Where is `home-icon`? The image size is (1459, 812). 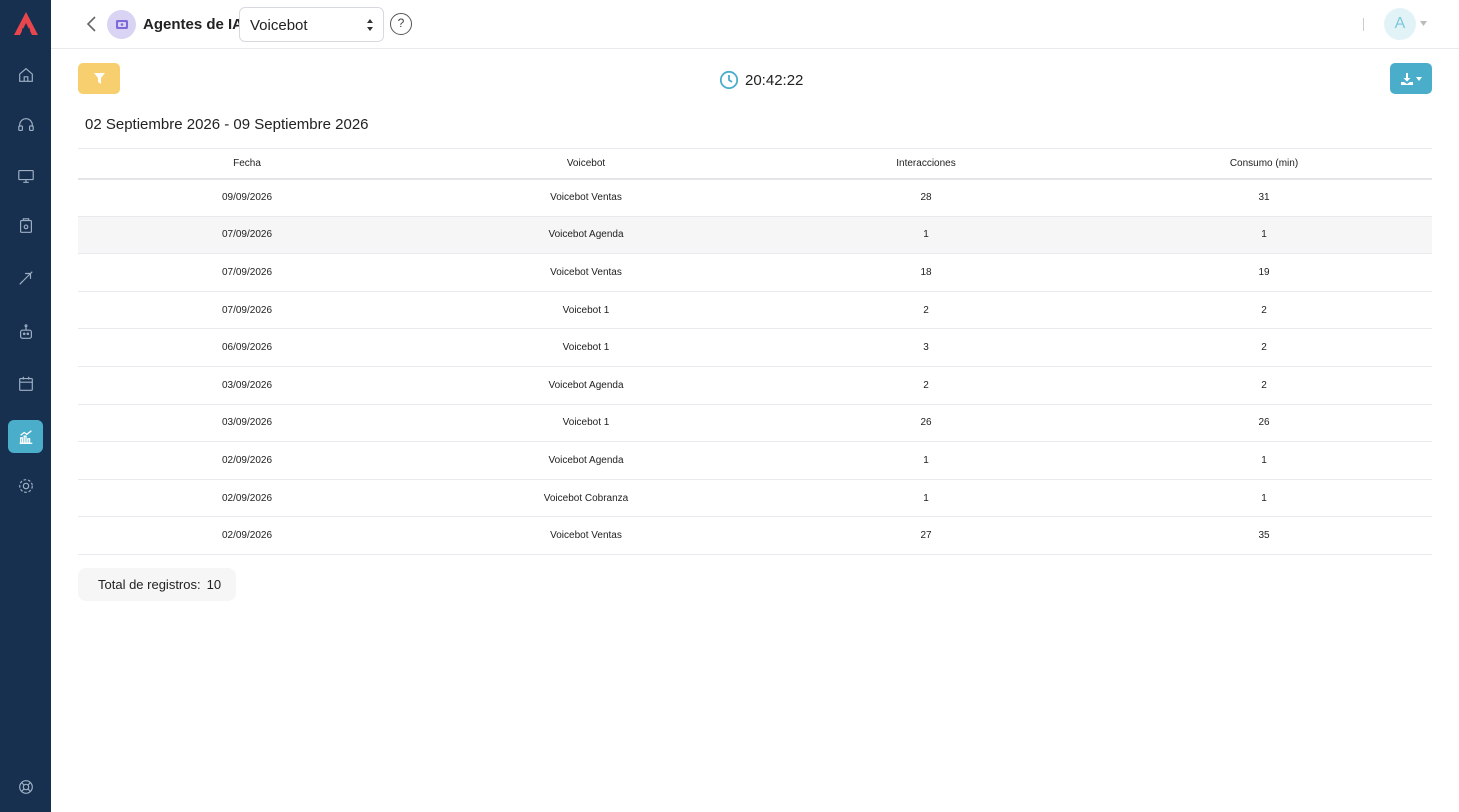 home-icon is located at coordinates (25, 74).